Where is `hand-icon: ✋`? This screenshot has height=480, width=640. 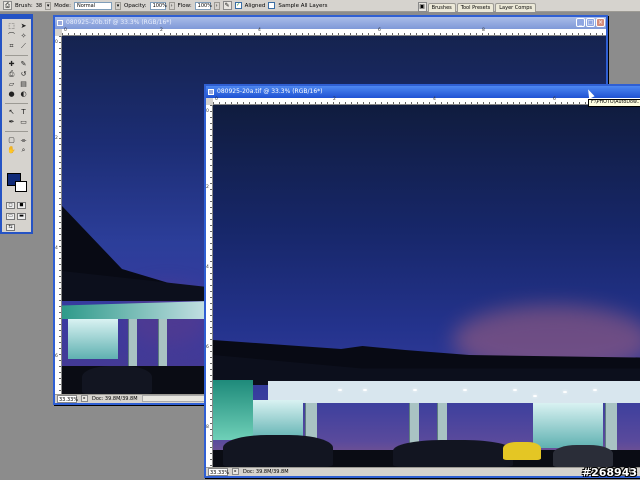
hand-icon: ✋ is located at coordinates (11, 150).